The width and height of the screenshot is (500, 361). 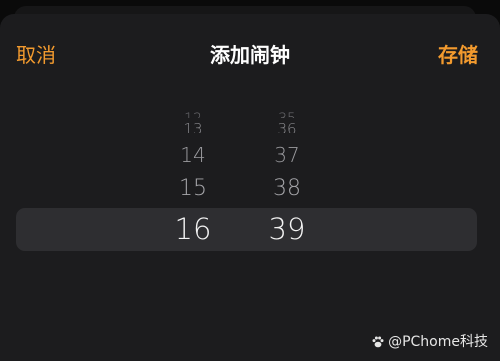 What do you see at coordinates (378, 342) in the screenshot?
I see `paw-icon` at bounding box center [378, 342].